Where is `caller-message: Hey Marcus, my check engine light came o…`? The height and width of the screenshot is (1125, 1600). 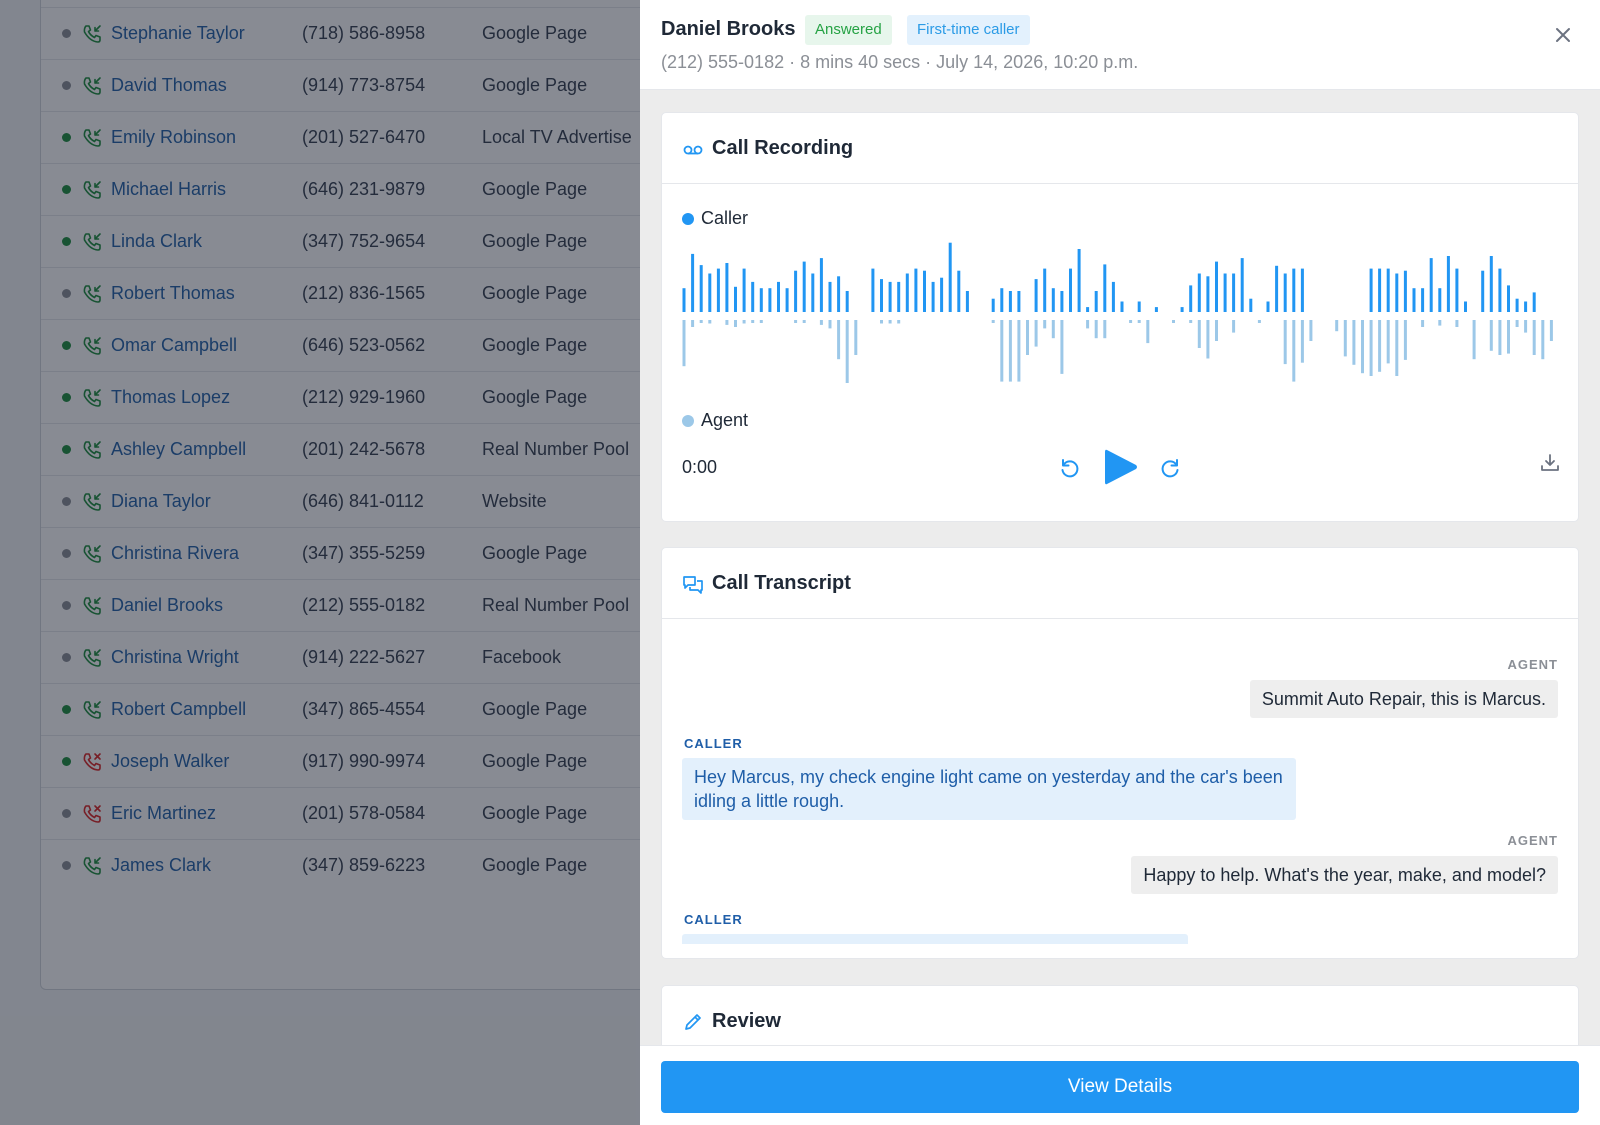 caller-message: Hey Marcus, my check engine light came o… is located at coordinates (989, 789).